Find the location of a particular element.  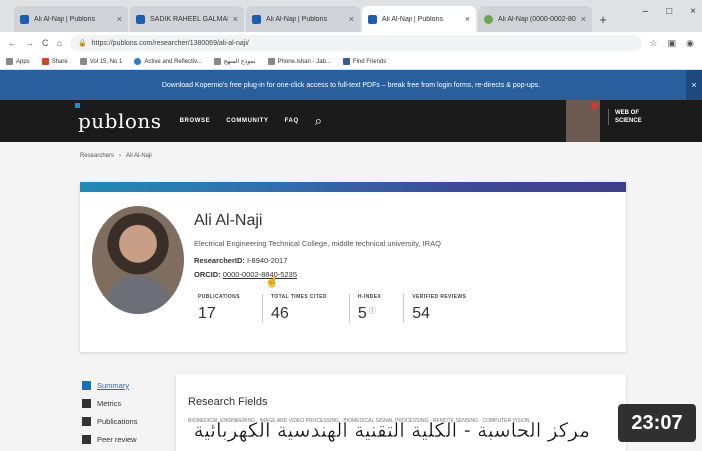

wos-line1: WEB OF is located at coordinates (627, 113).